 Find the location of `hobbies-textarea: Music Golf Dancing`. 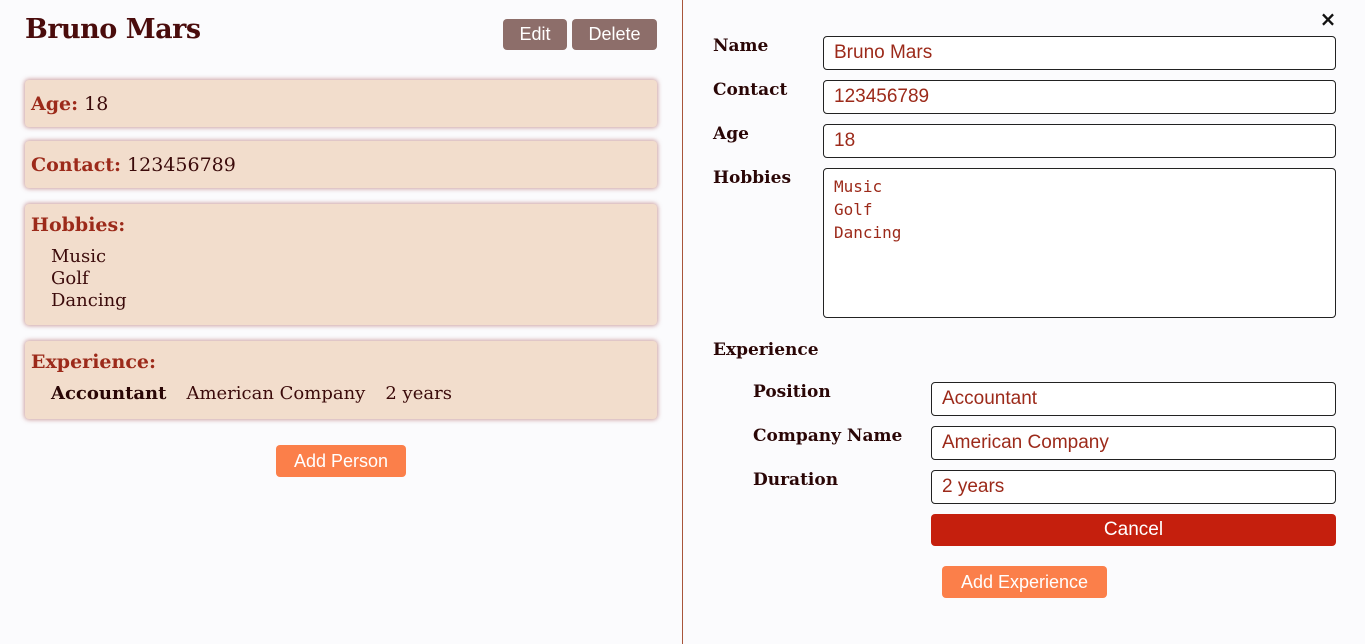

hobbies-textarea: Music Golf Dancing is located at coordinates (1079, 243).